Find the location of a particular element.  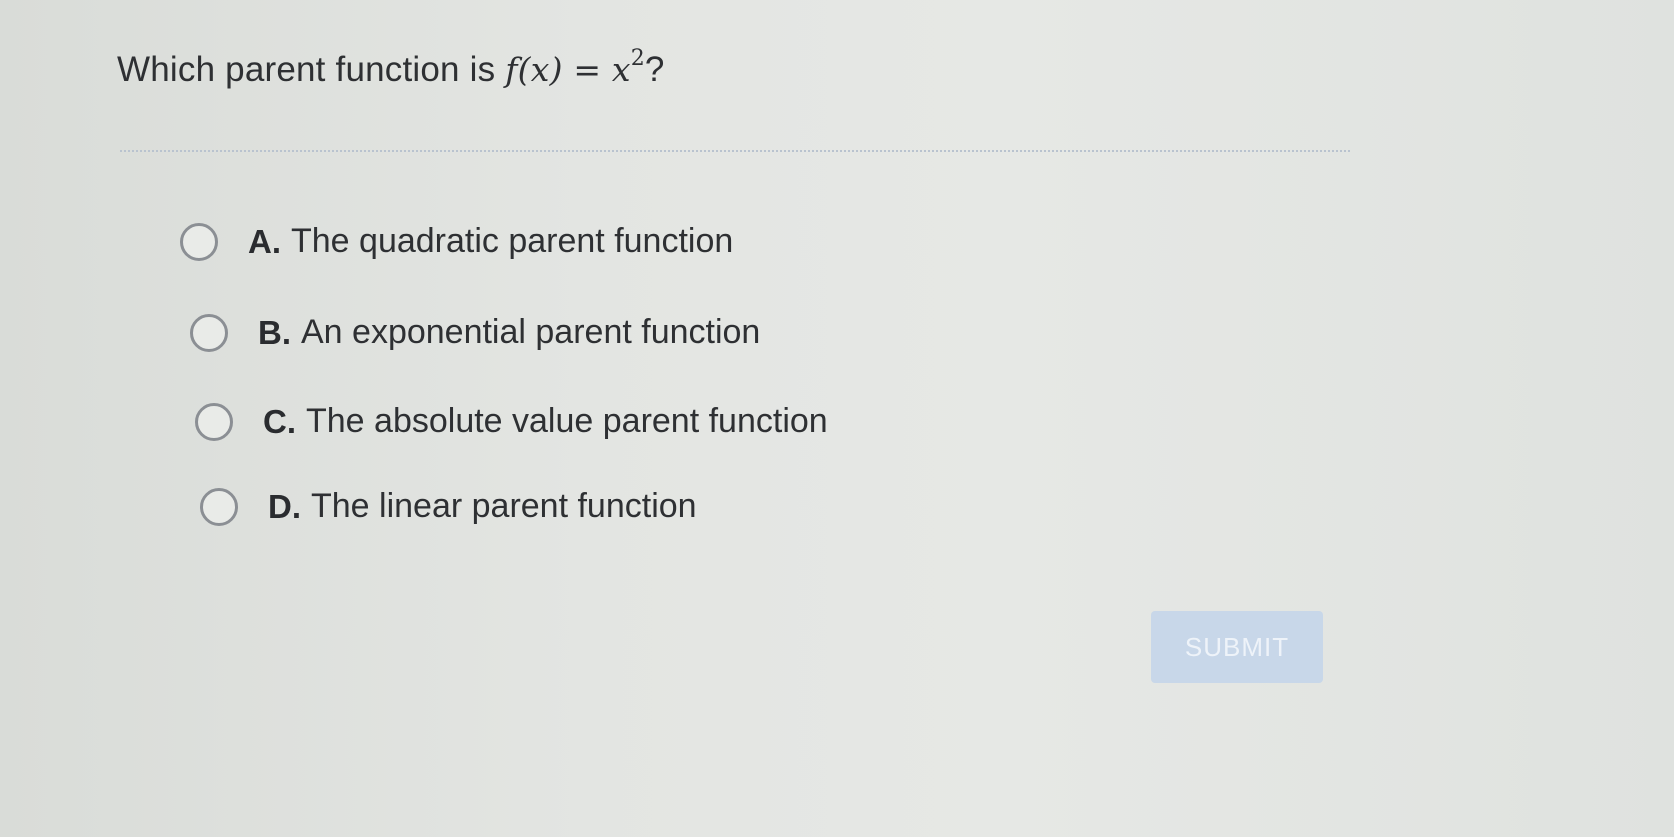

radio-button-a is located at coordinates (199, 241).